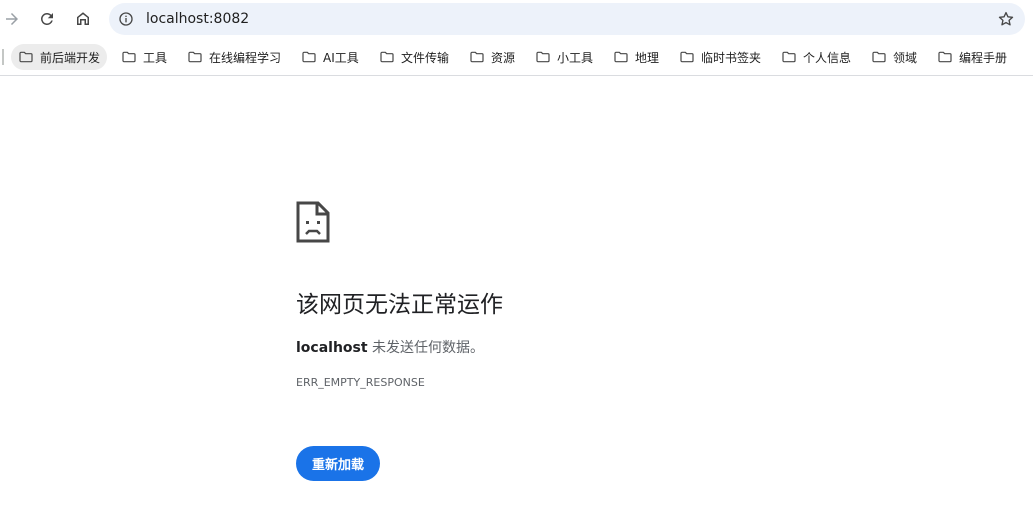  I want to click on browser-toolbar: localhost:8082, so click(516, 19).